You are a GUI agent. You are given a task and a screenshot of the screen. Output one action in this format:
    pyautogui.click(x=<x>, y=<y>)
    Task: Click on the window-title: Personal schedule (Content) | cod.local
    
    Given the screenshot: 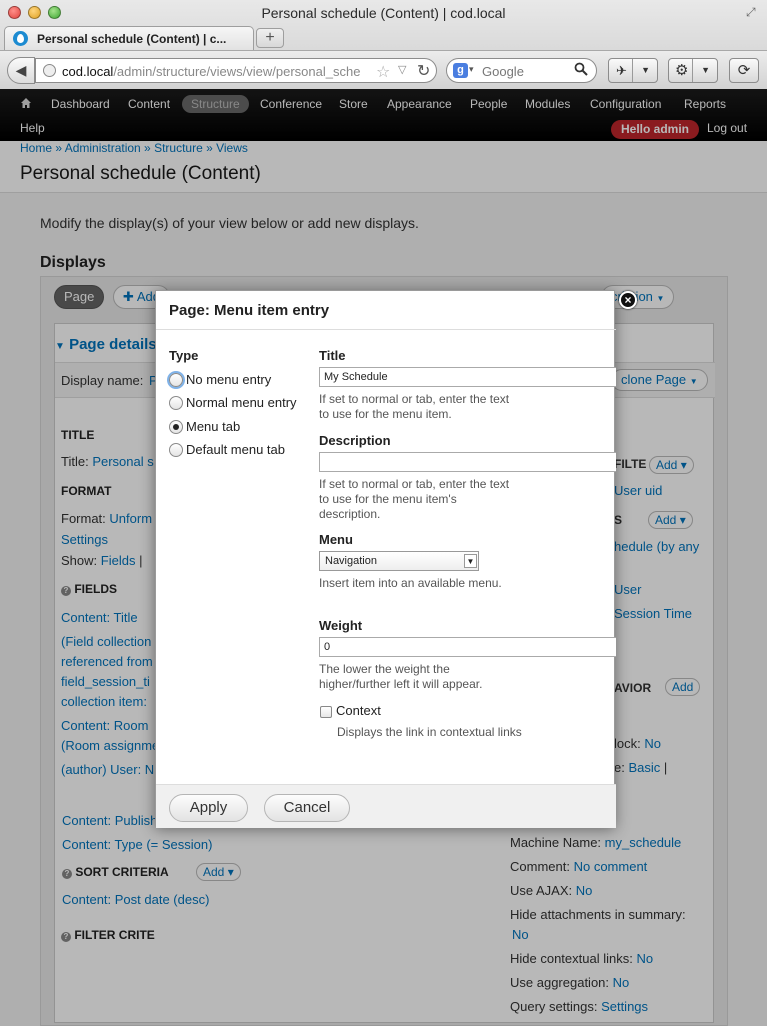 What is the action you would take?
    pyautogui.click(x=383, y=13)
    